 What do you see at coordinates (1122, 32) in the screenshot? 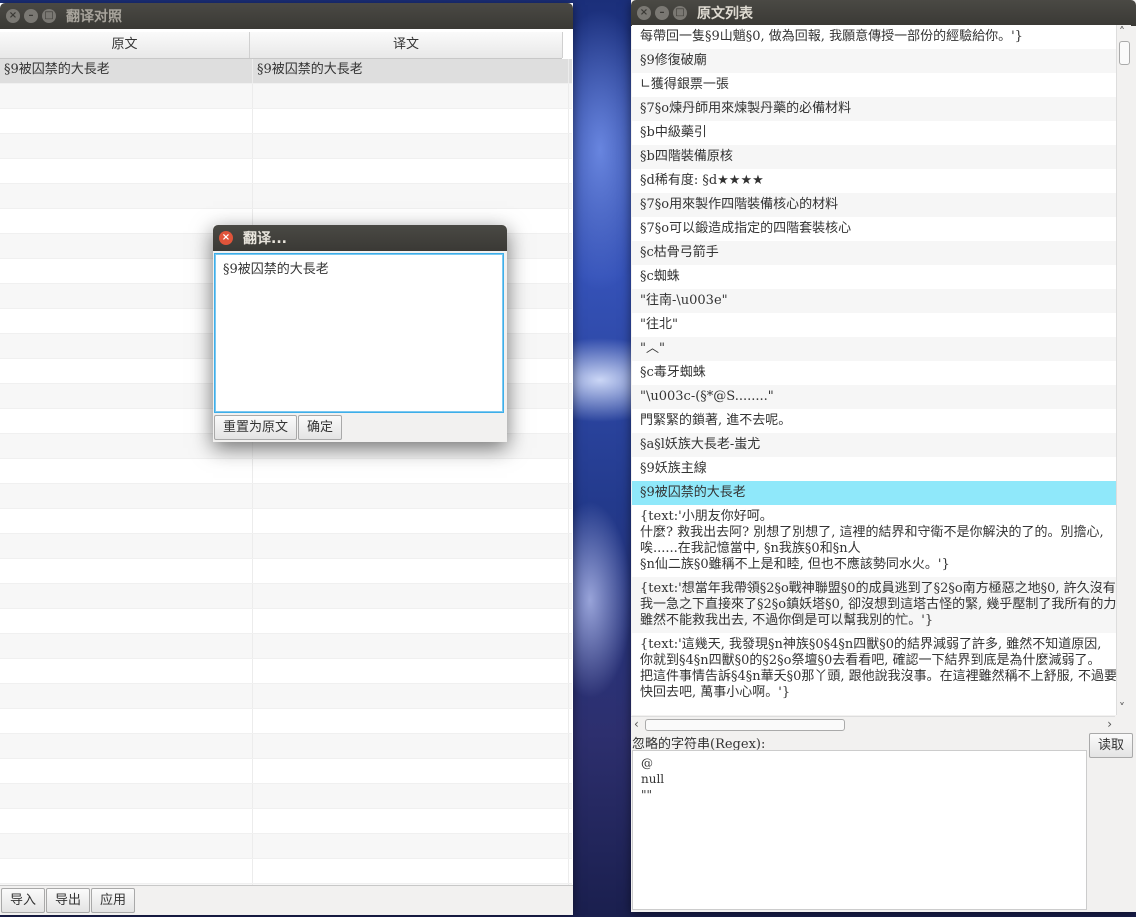
I see `scroll-up-icon: ˄` at bounding box center [1122, 32].